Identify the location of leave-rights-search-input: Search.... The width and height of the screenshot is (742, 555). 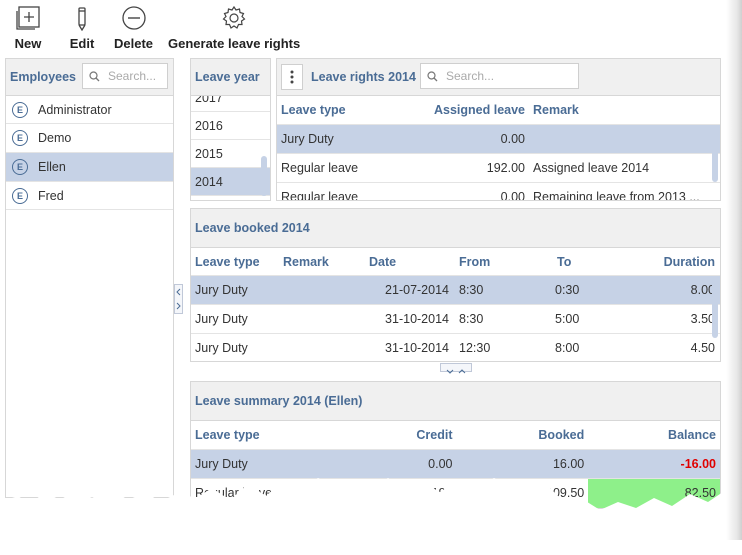
(499, 76).